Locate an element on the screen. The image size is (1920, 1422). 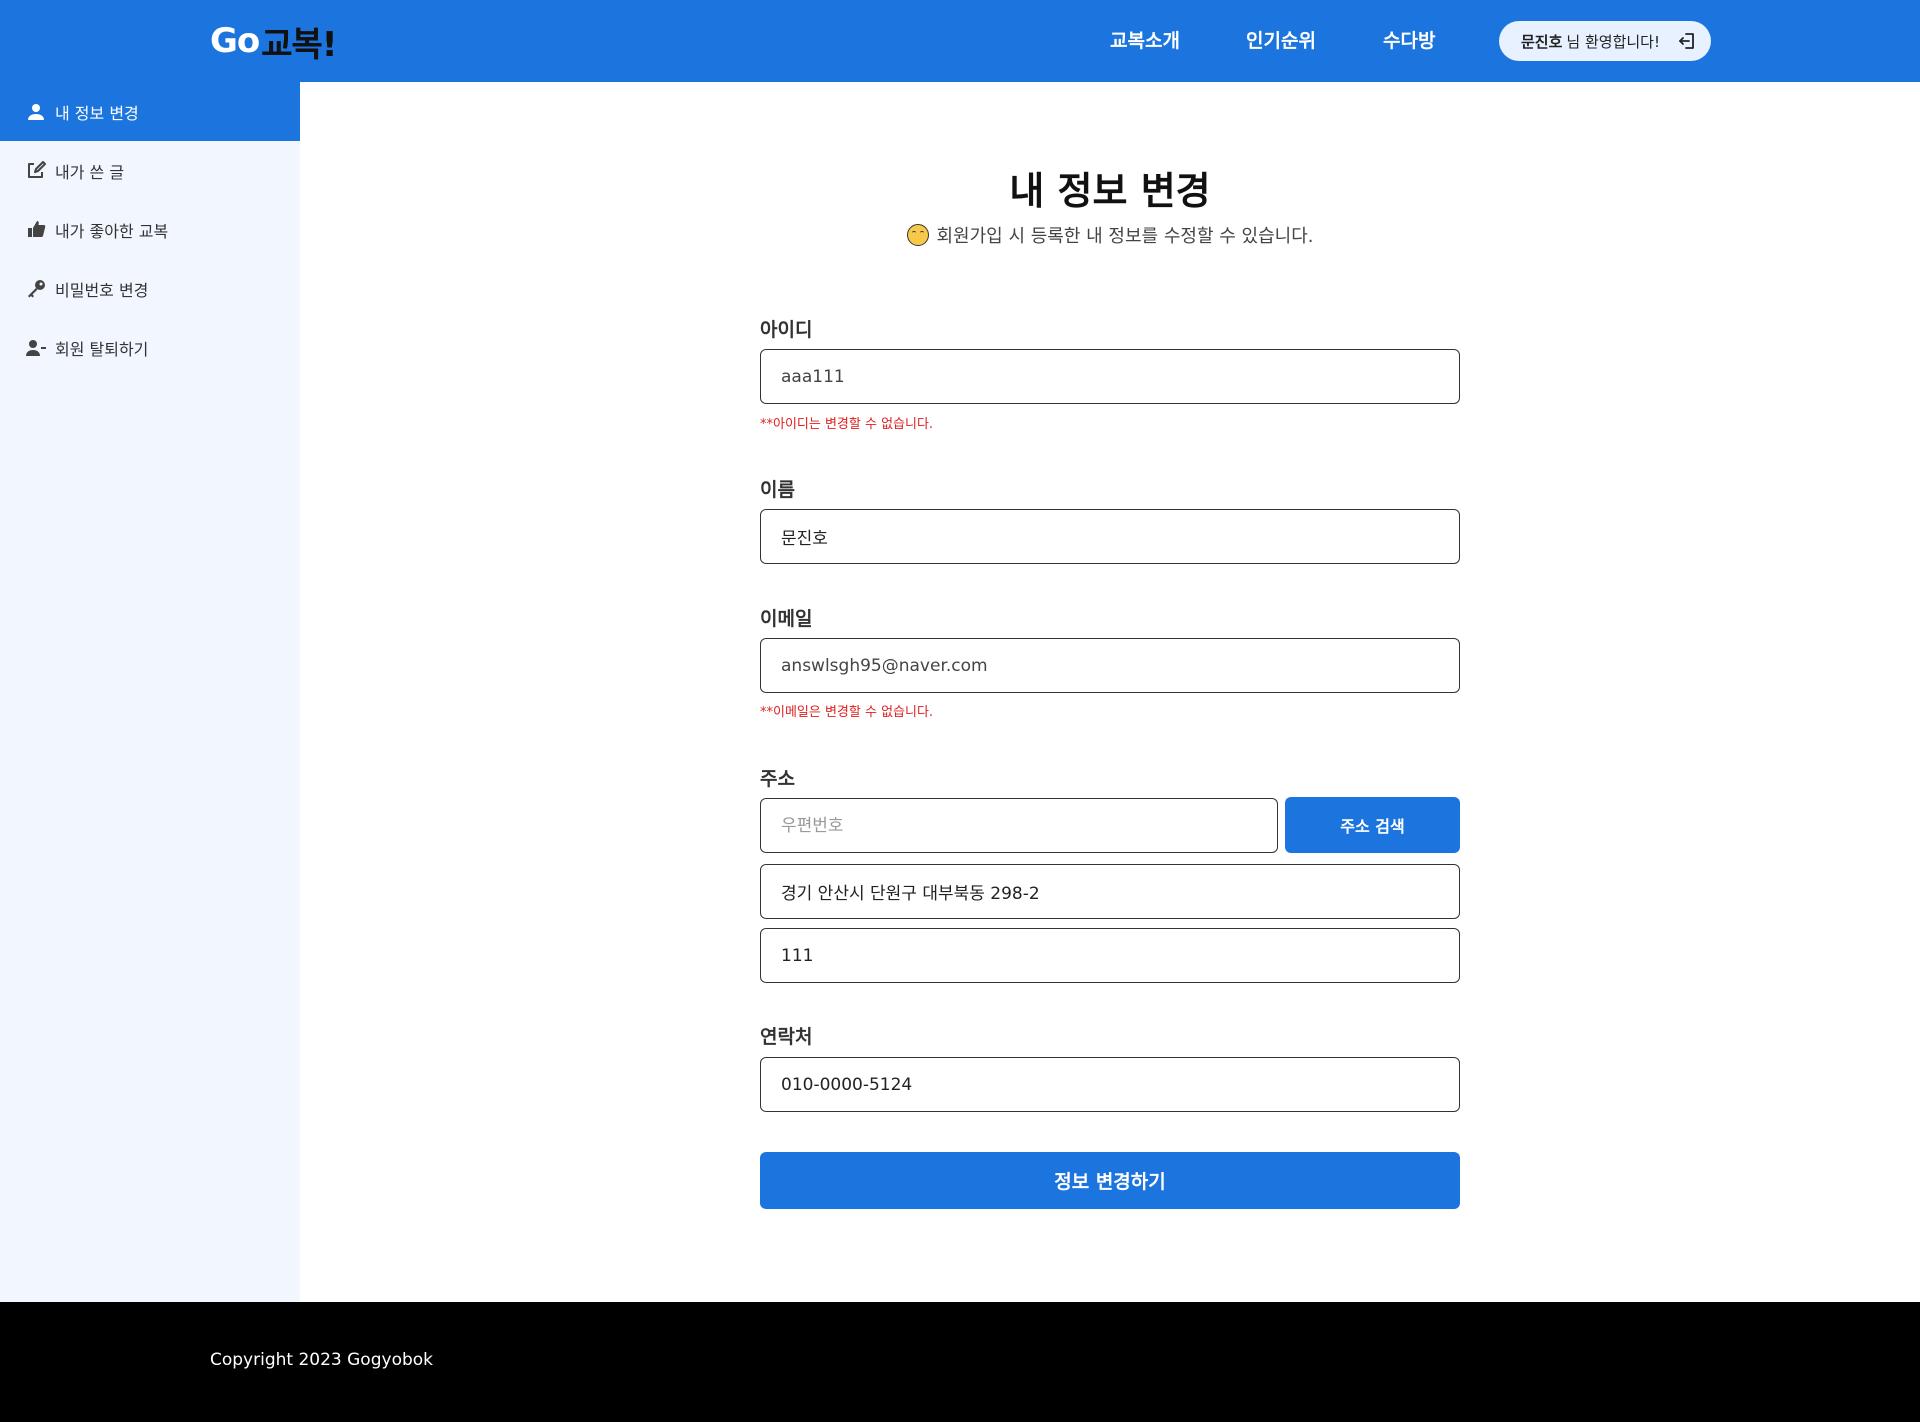
address-field is located at coordinates (1110, 891).